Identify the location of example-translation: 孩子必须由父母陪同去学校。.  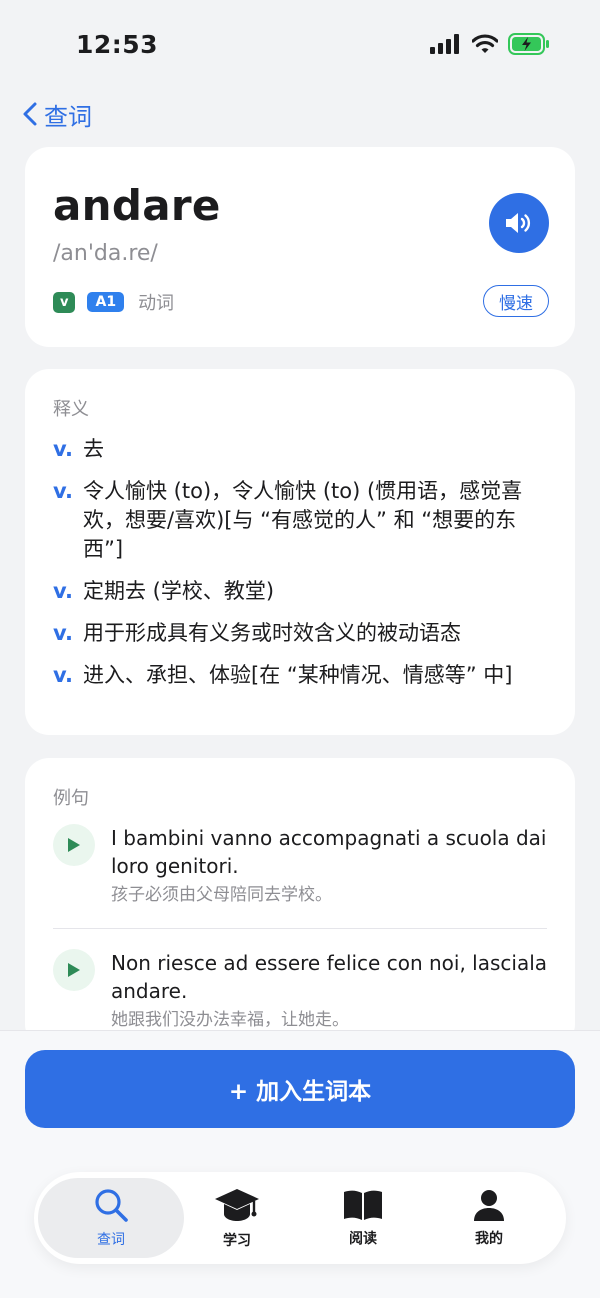
(221, 895).